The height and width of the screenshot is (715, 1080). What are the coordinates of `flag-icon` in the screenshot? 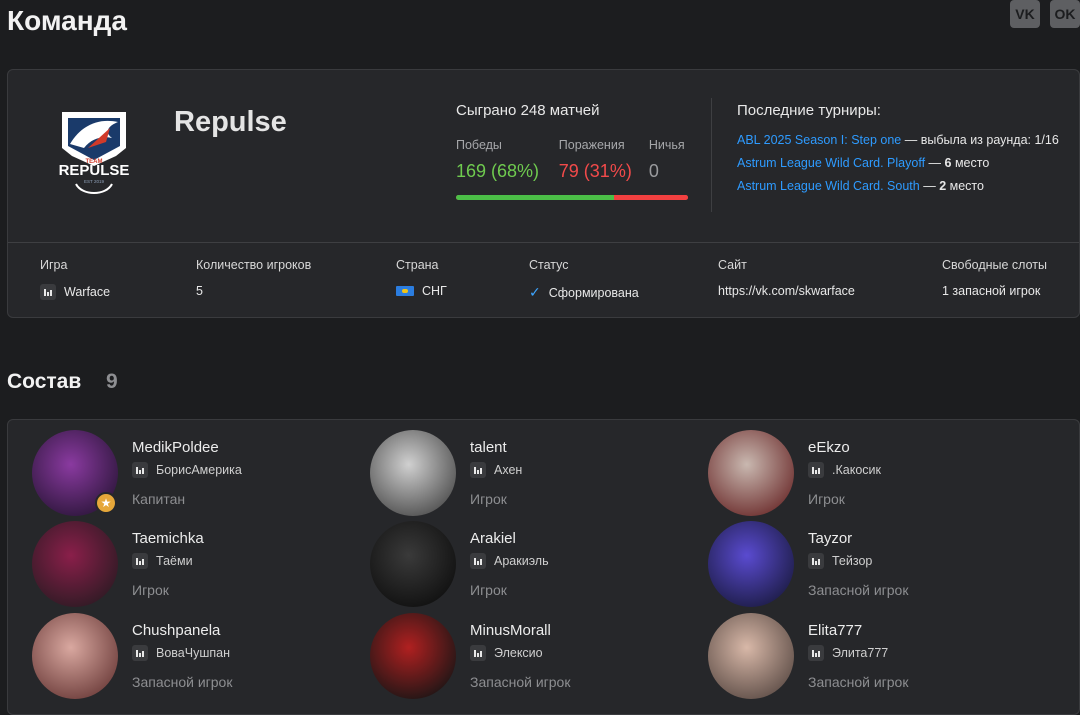 It's located at (405, 291).